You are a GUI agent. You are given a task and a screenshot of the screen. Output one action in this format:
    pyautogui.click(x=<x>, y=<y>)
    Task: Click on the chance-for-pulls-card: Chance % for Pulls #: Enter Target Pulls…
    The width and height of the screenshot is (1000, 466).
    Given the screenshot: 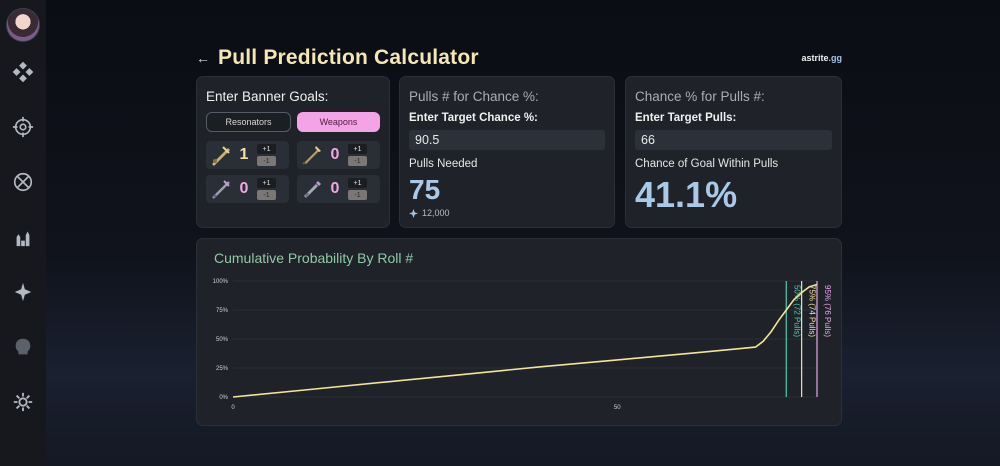 What is the action you would take?
    pyautogui.click(x=733, y=152)
    